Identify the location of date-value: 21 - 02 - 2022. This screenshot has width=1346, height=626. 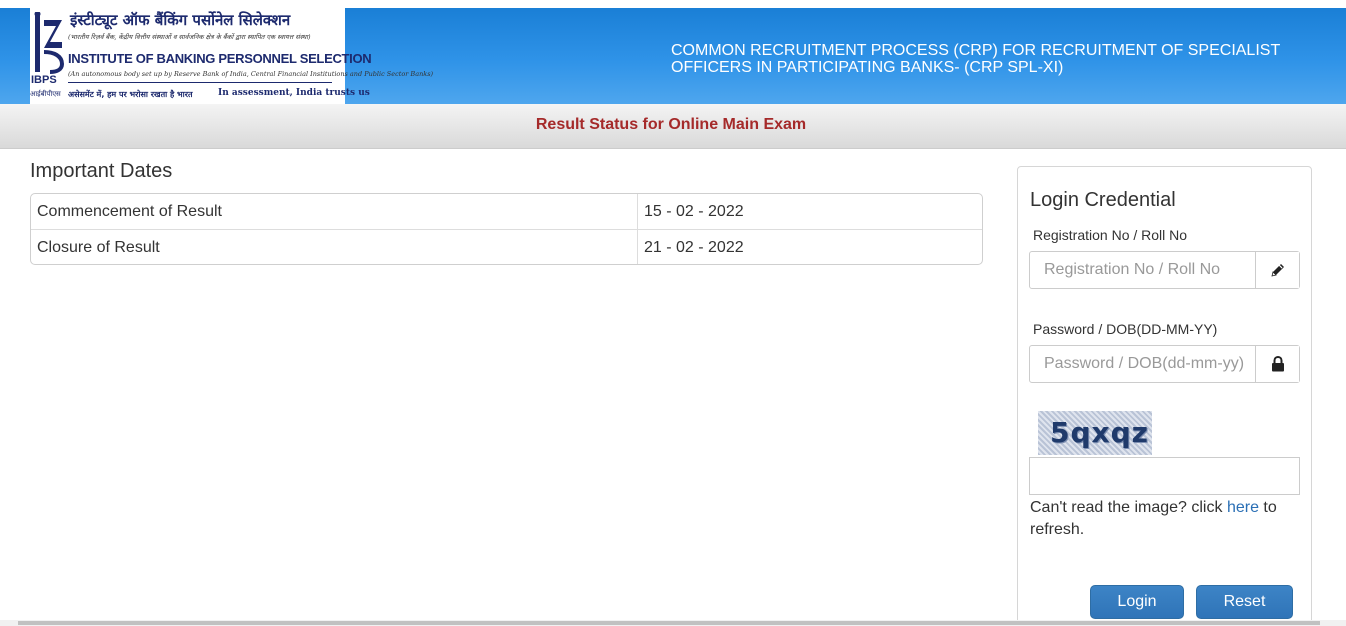
(694, 247).